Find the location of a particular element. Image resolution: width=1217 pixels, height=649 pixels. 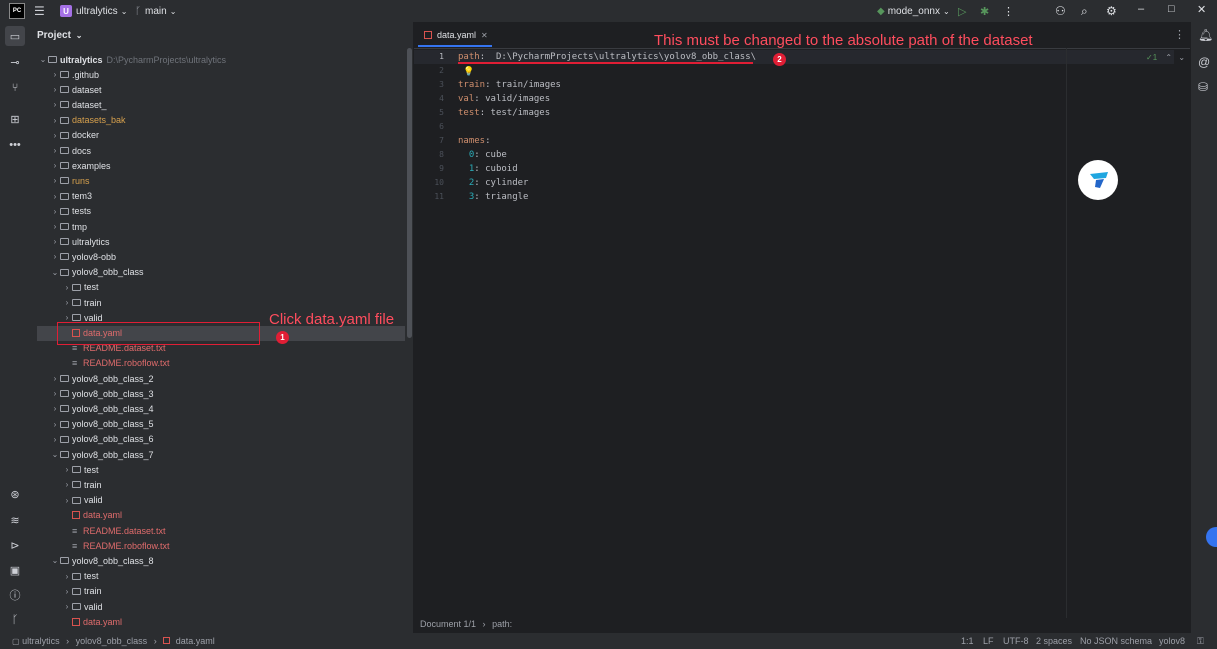

indent-setting: 2 spaces is located at coordinates (1054, 641).